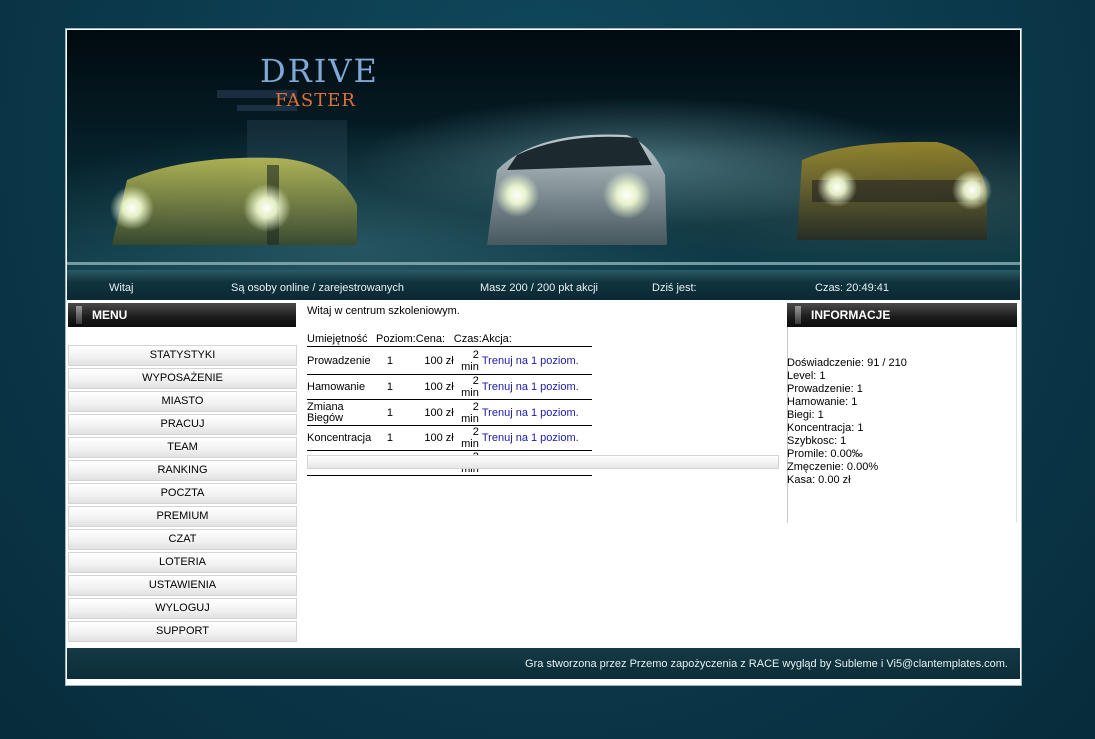  Describe the element at coordinates (825, 454) in the screenshot. I see `info-promile: Promile: 0.00‰` at that location.